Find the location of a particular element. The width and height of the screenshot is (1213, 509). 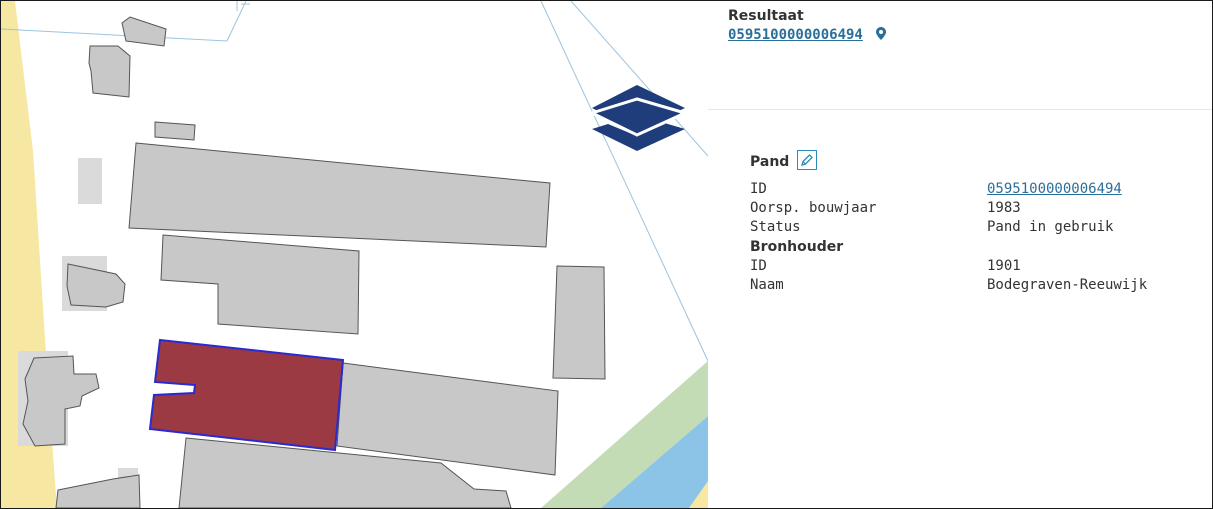

bronhouder-title: Bronhouder is located at coordinates (797, 246).